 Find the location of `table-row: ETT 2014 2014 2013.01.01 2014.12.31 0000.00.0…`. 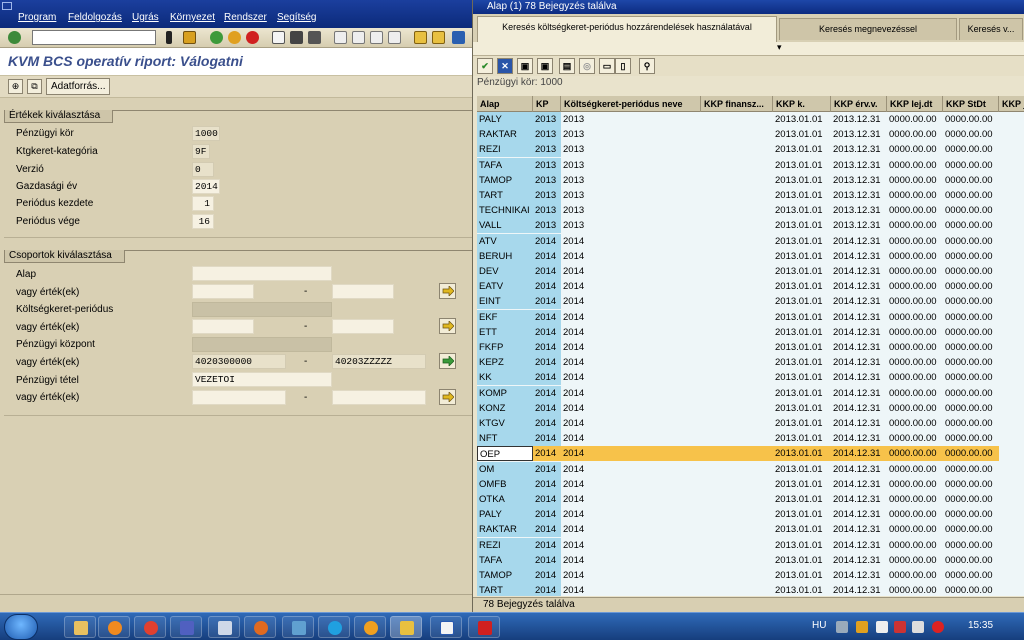

table-row: ETT 2014 2014 2013.01.01 2014.12.31 0000.00.0… is located at coordinates (750, 332).